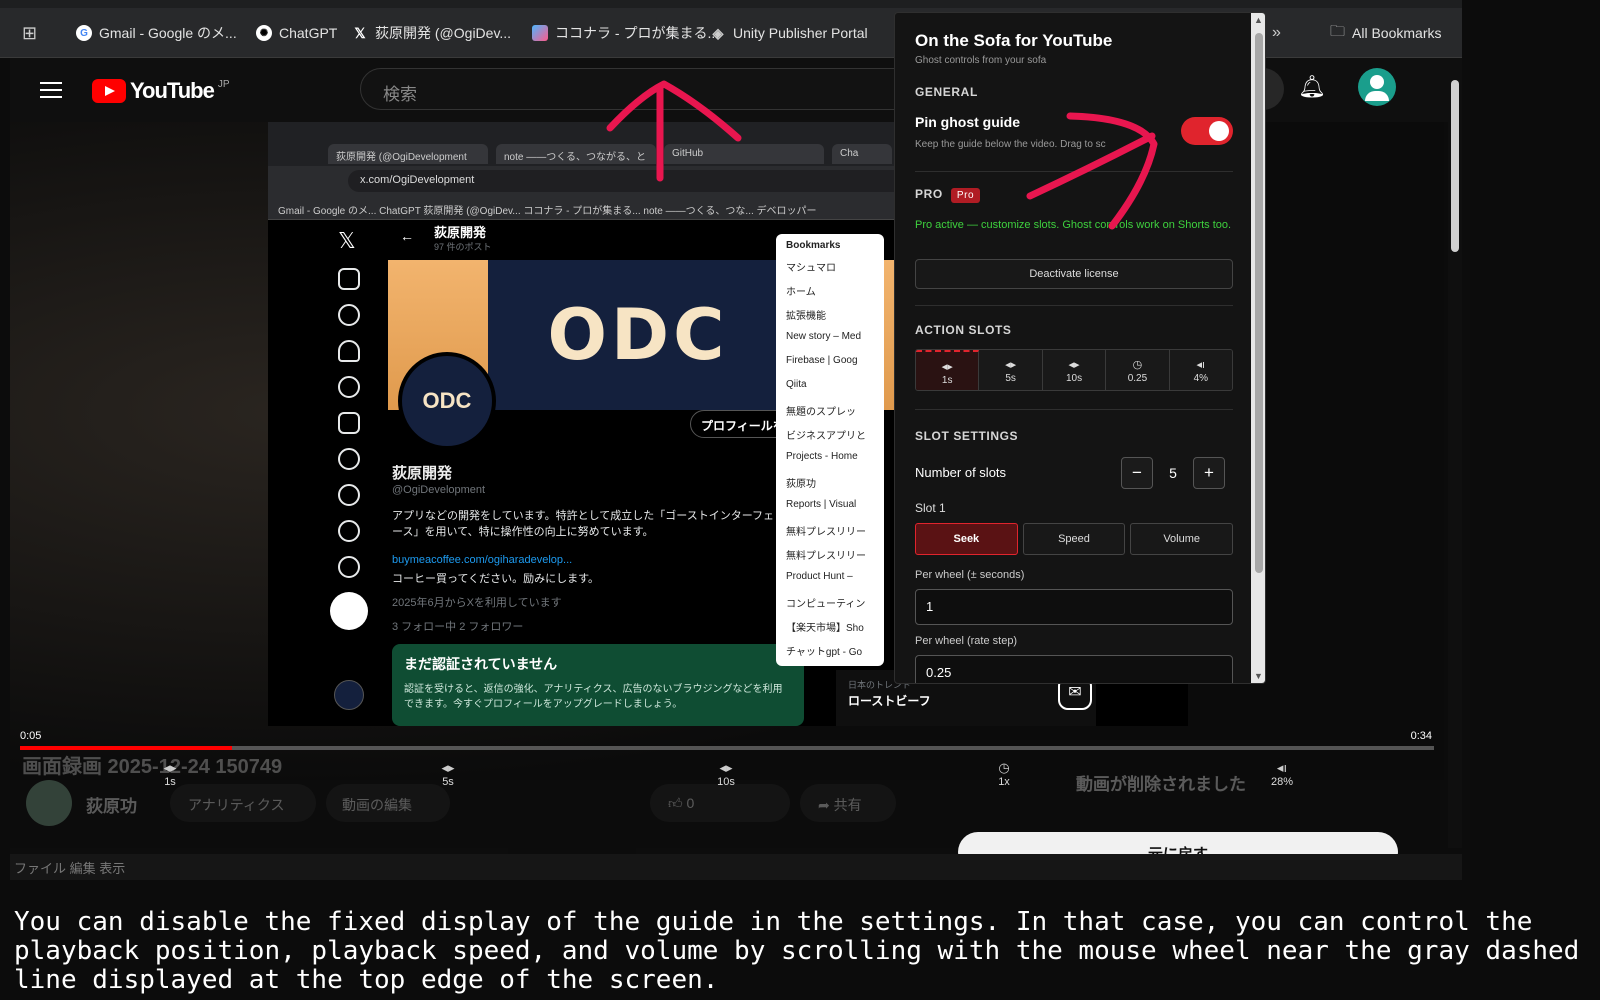 The image size is (1600, 1000). I want to click on ghost-slot-speed: ◷ 1x, so click(1004, 774).